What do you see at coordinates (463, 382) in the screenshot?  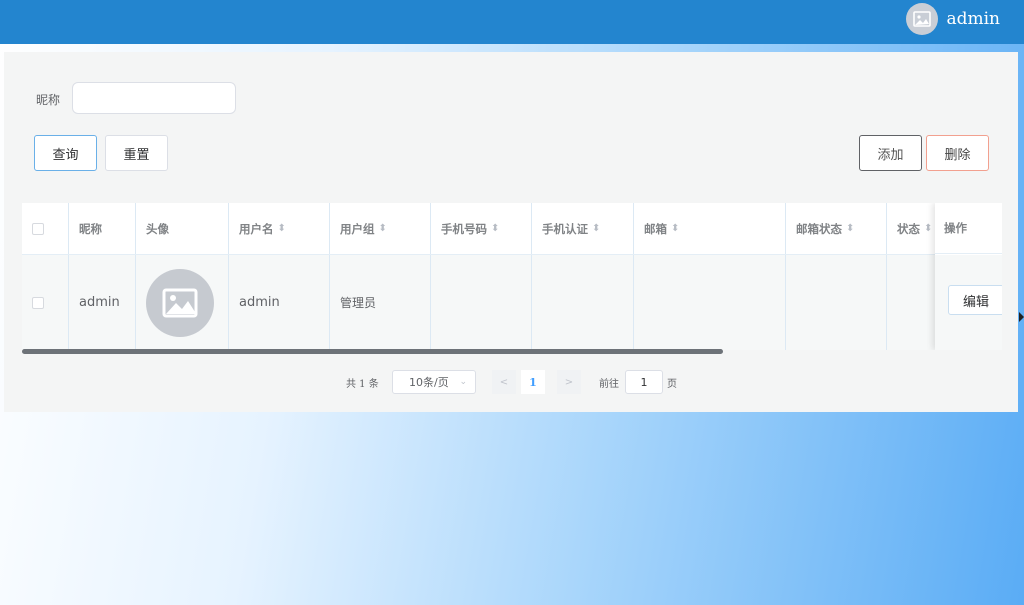 I see `chevron-down-icon: ⌄` at bounding box center [463, 382].